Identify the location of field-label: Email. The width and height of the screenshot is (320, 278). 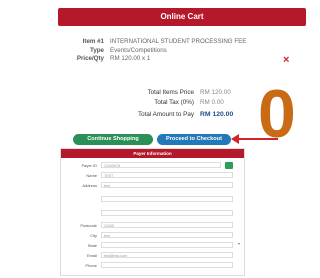
(91, 255).